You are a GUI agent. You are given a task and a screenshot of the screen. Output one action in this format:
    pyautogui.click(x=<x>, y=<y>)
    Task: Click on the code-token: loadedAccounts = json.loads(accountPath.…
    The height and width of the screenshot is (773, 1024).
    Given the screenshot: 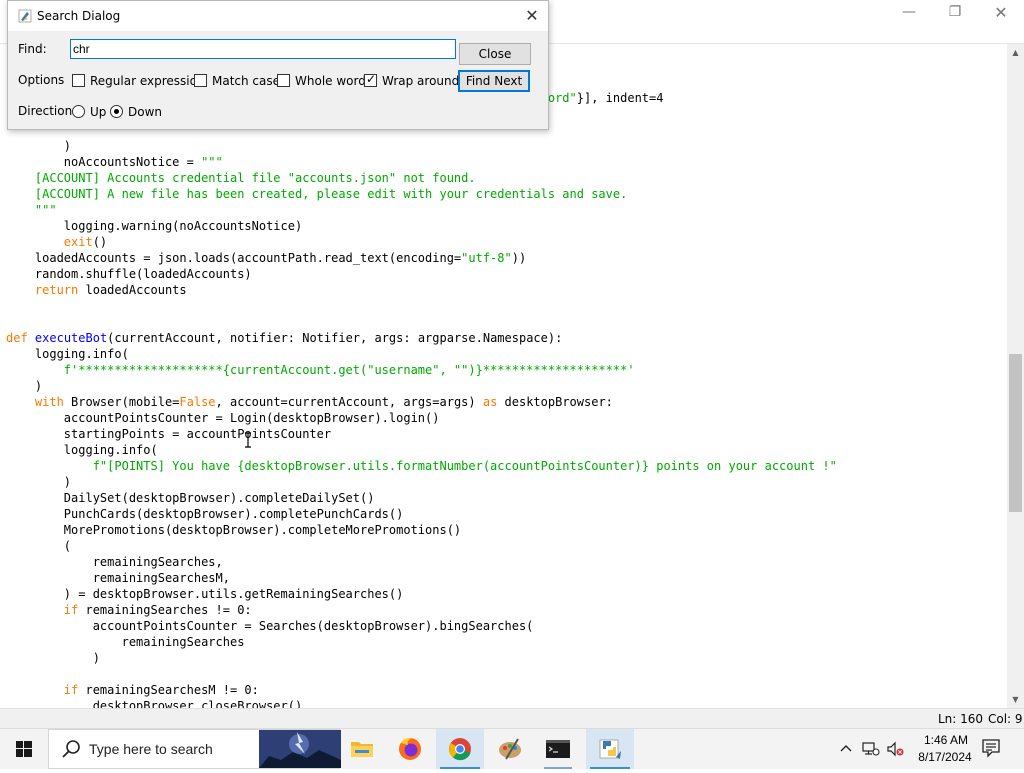 What is the action you would take?
    pyautogui.click(x=234, y=258)
    